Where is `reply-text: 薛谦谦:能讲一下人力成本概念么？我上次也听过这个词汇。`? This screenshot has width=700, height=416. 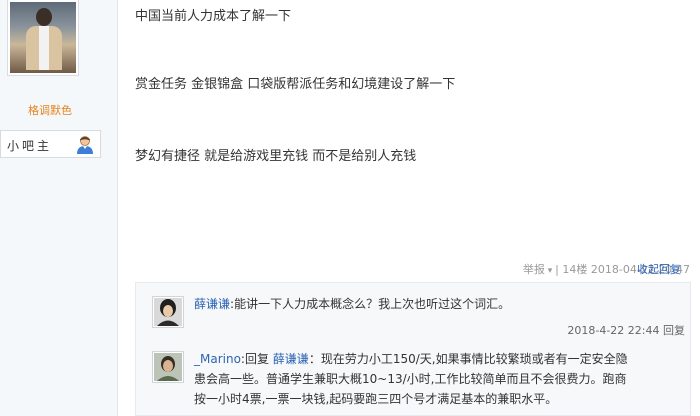 reply-text: 薛谦谦:能讲一下人力成本概念么？我上次也听过这个词汇。 is located at coordinates (352, 304).